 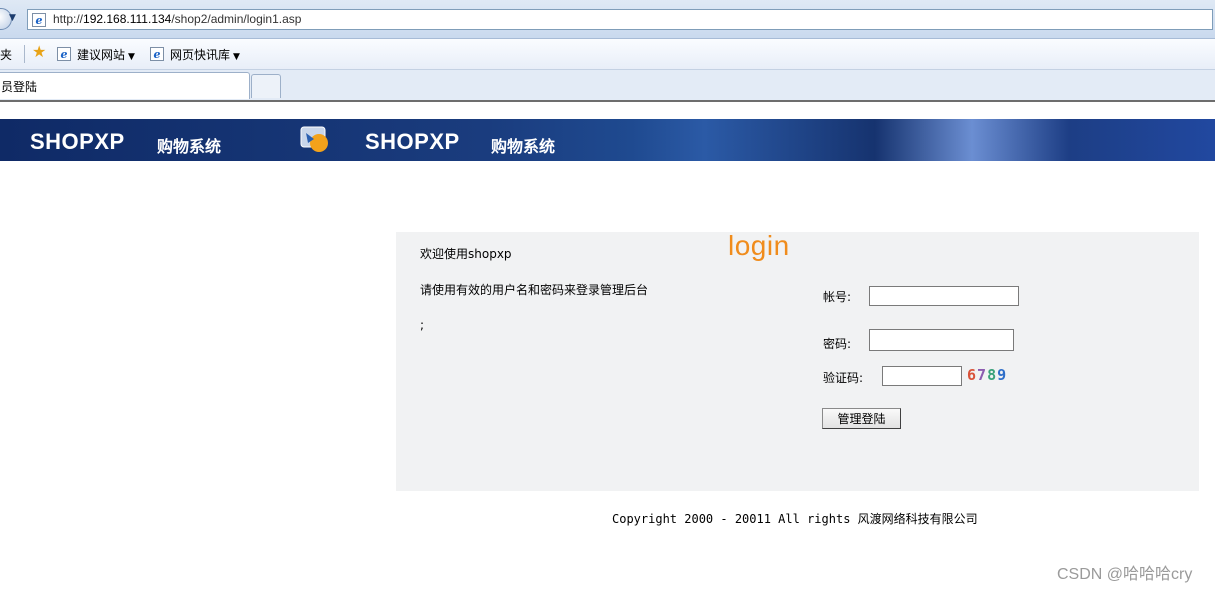 What do you see at coordinates (205, 54) in the screenshot?
I see `favorite-web-slice-gallery: 网页快讯库 ▼` at bounding box center [205, 54].